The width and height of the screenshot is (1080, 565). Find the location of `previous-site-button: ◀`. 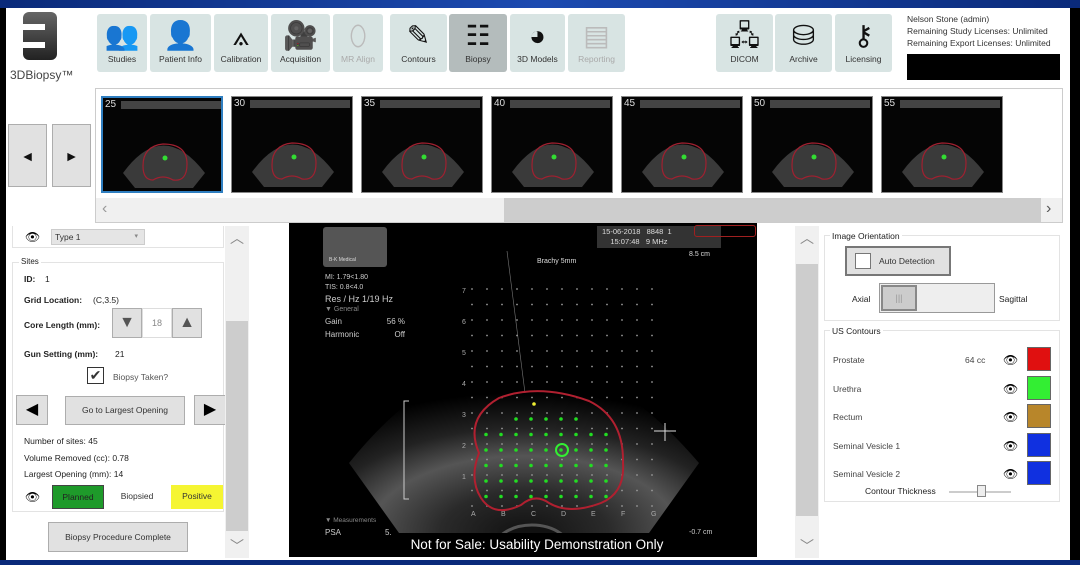

previous-site-button: ◀ is located at coordinates (32, 410).